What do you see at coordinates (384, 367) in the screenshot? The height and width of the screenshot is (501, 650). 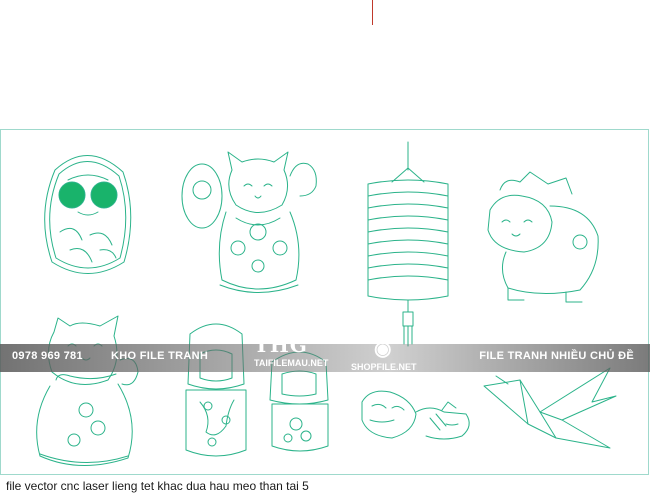 I see `watermark-eye-subtext: SHOPFILE.NET` at bounding box center [384, 367].